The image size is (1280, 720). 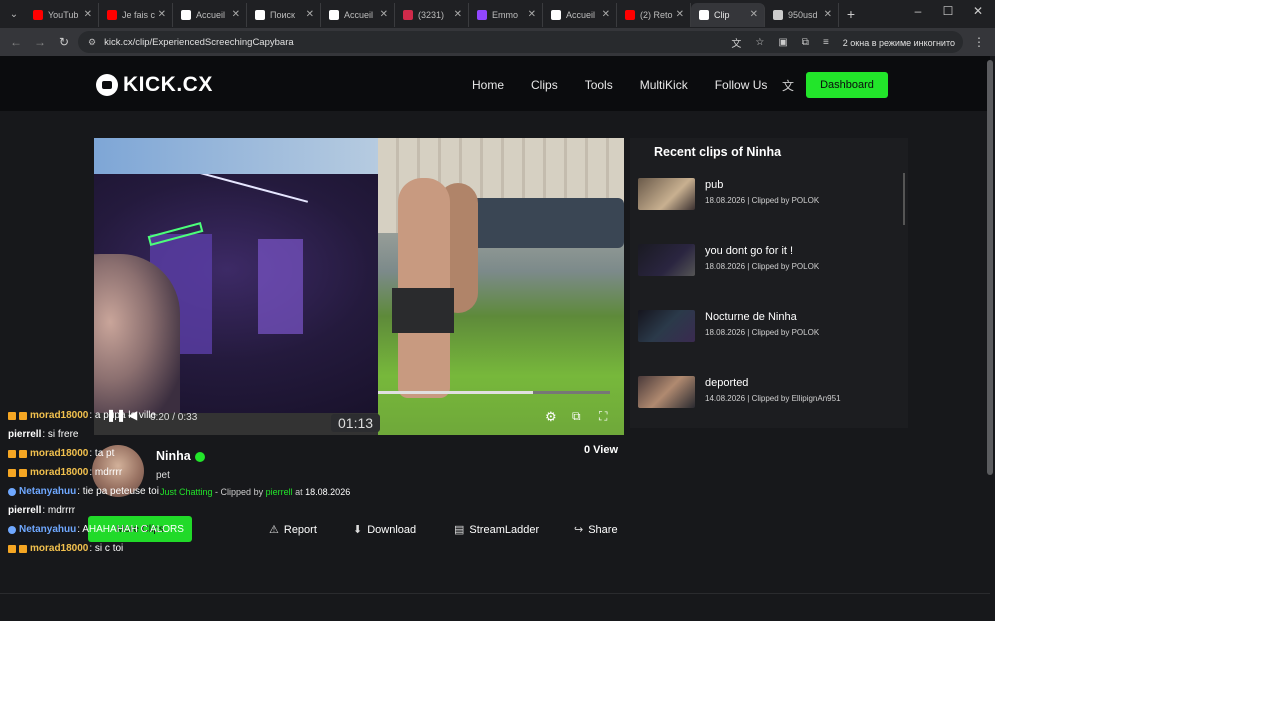 What do you see at coordinates (16, 42) in the screenshot?
I see `back-icon: ←` at bounding box center [16, 42].